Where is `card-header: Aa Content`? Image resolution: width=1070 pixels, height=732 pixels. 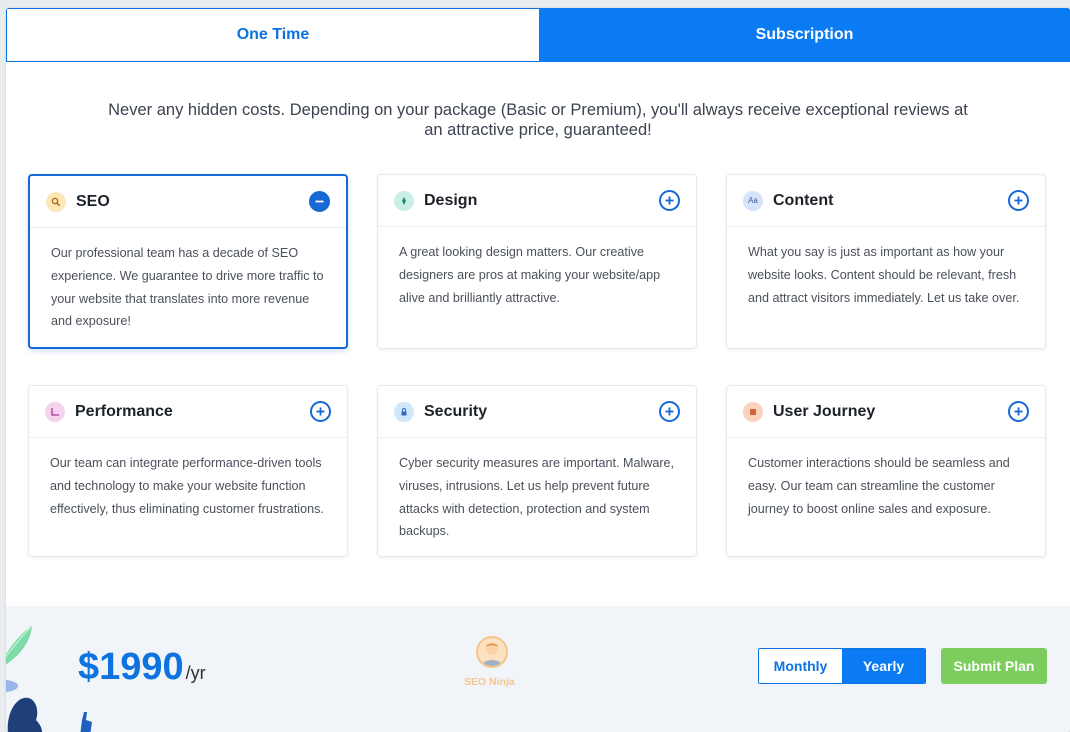 card-header: Aa Content is located at coordinates (886, 201).